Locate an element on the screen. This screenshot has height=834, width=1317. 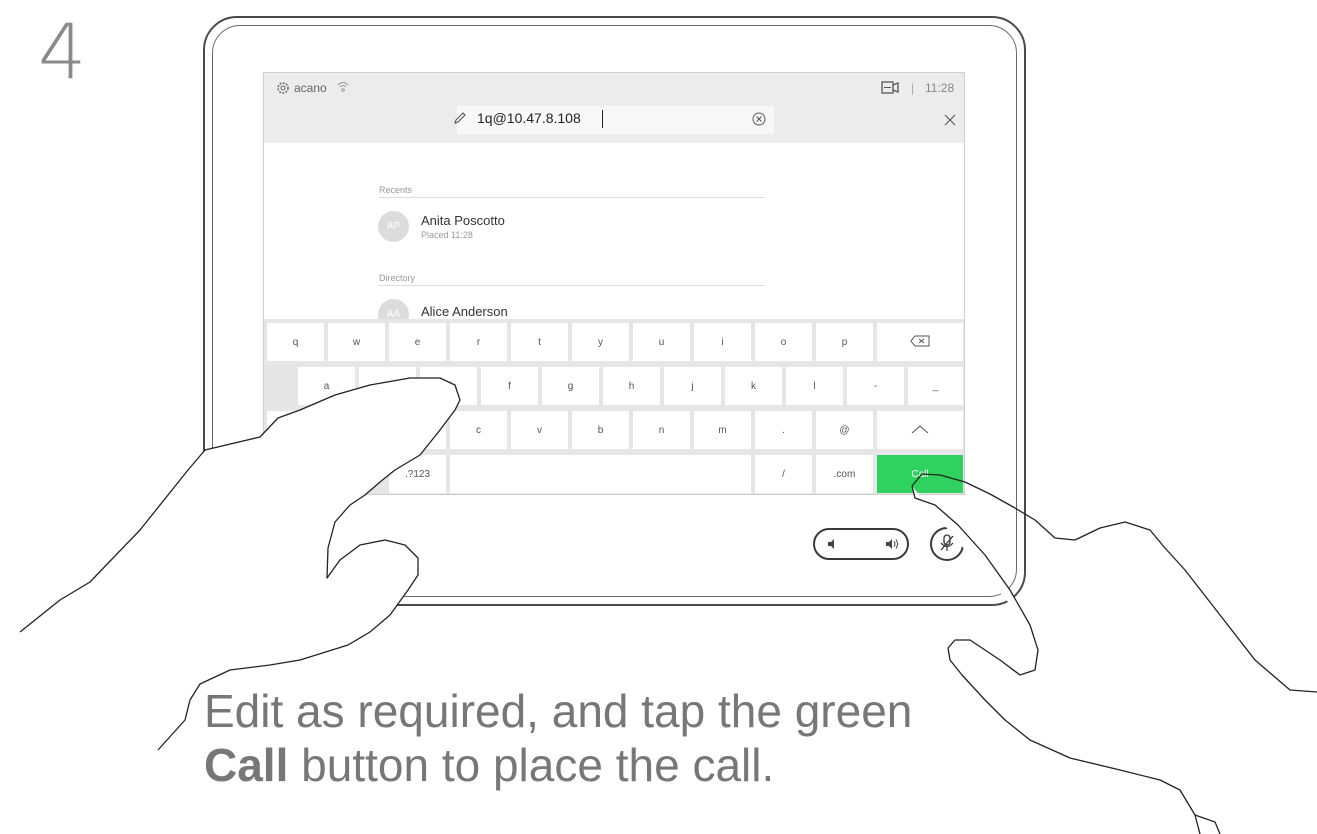
system-name: acano is located at coordinates (310, 88).